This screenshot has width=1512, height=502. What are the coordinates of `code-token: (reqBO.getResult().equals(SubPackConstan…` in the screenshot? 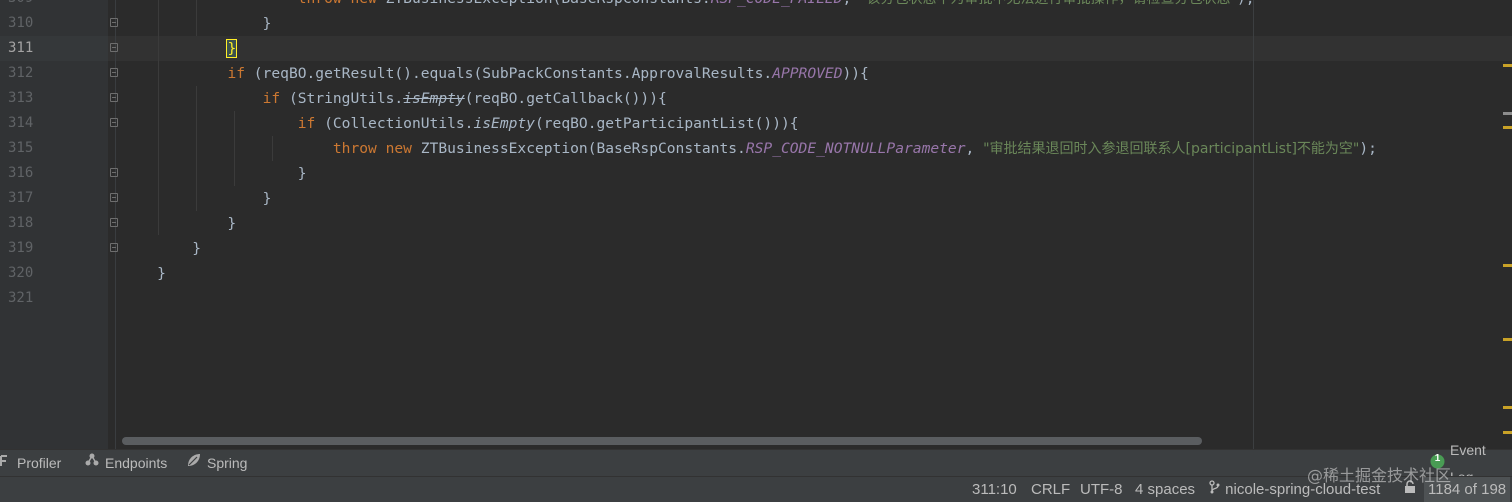 It's located at (509, 73).